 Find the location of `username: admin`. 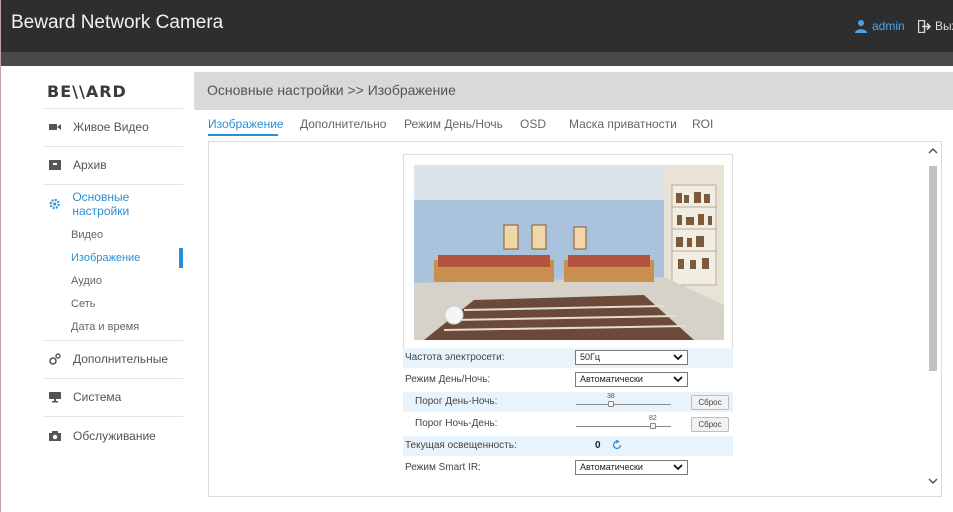

username: admin is located at coordinates (888, 26).